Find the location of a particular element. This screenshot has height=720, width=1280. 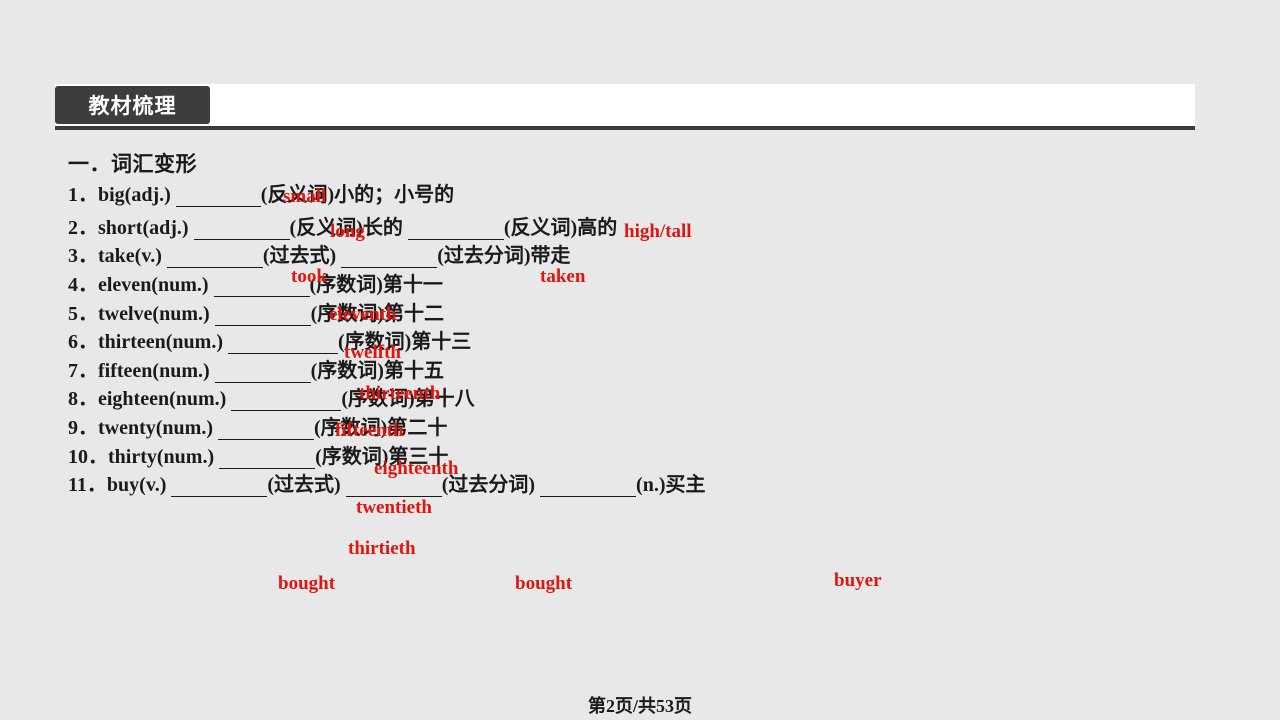

answer-text: twelfth is located at coordinates (372, 352).